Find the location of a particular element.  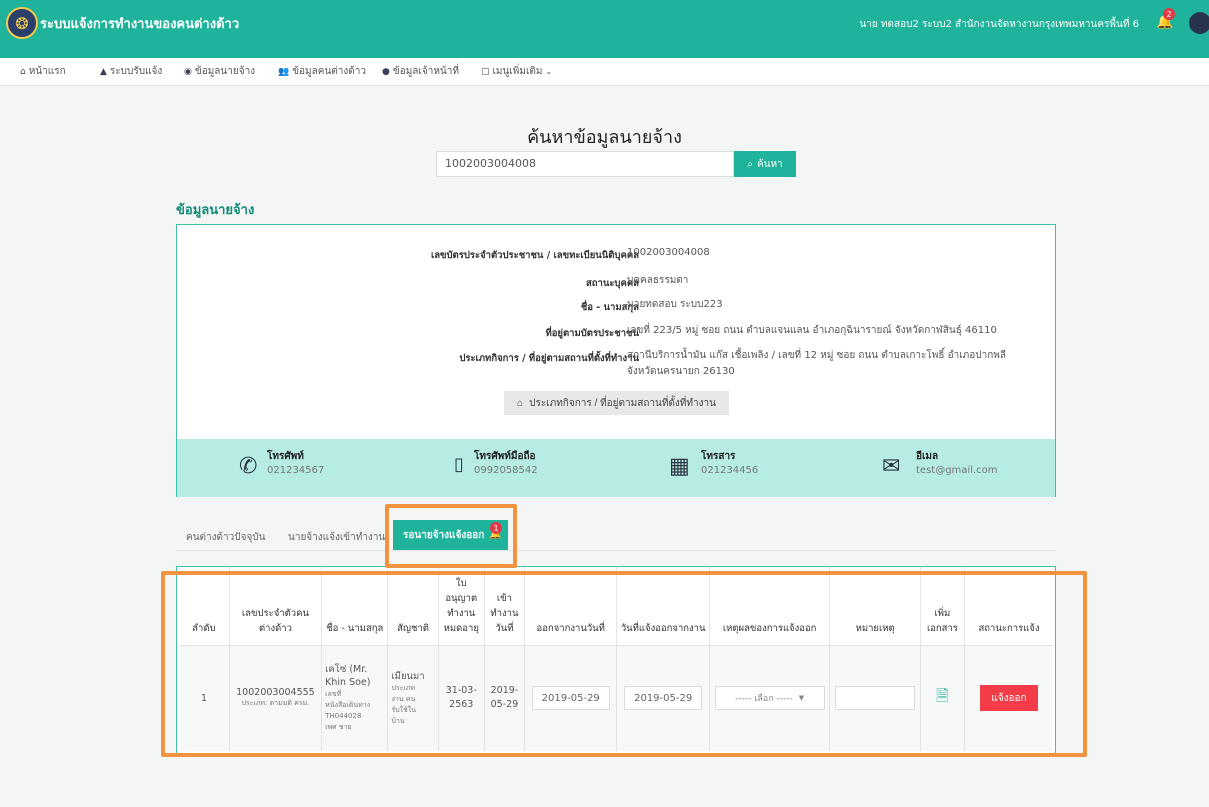

mobile-icon: ▯ is located at coordinates (459, 464).